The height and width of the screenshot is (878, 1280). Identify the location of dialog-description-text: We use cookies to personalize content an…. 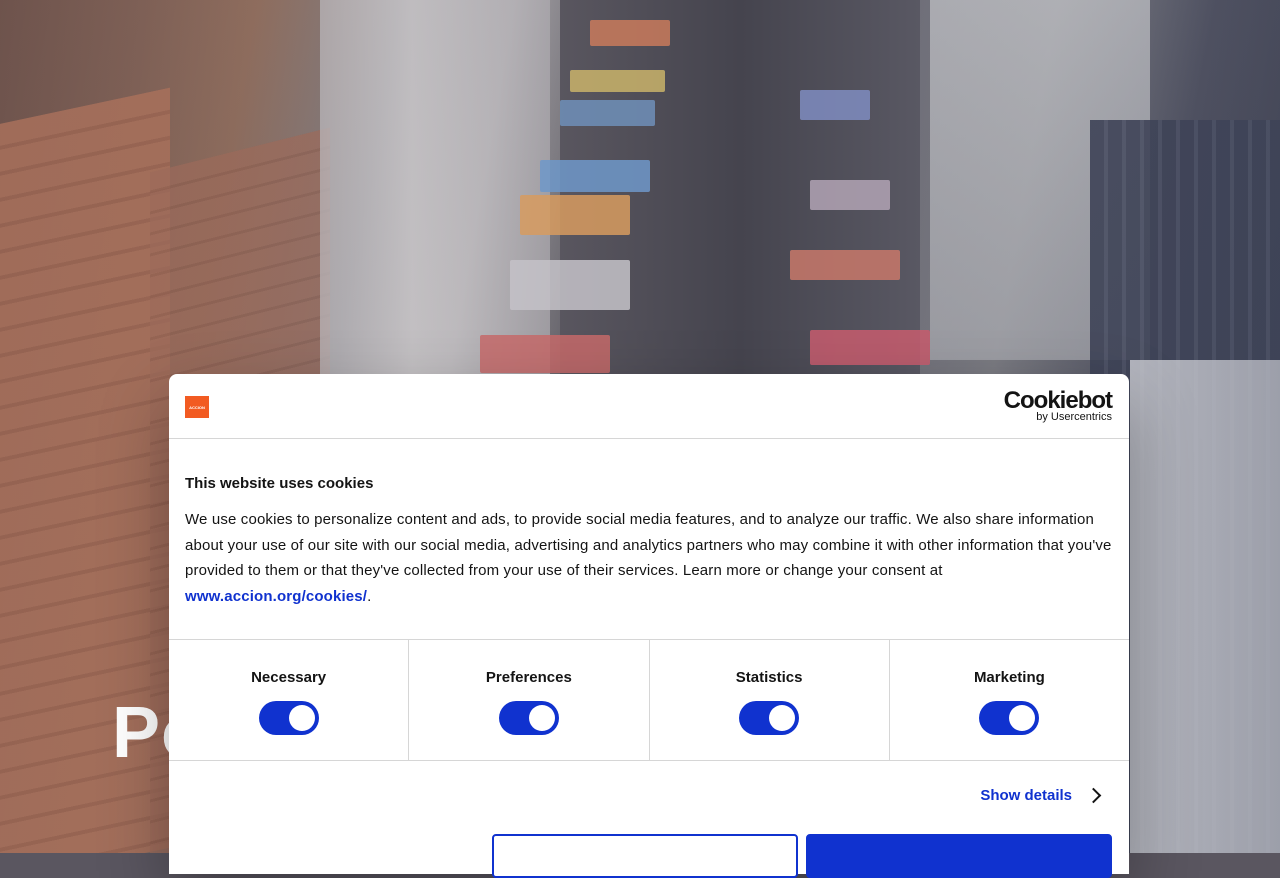
(648, 545).